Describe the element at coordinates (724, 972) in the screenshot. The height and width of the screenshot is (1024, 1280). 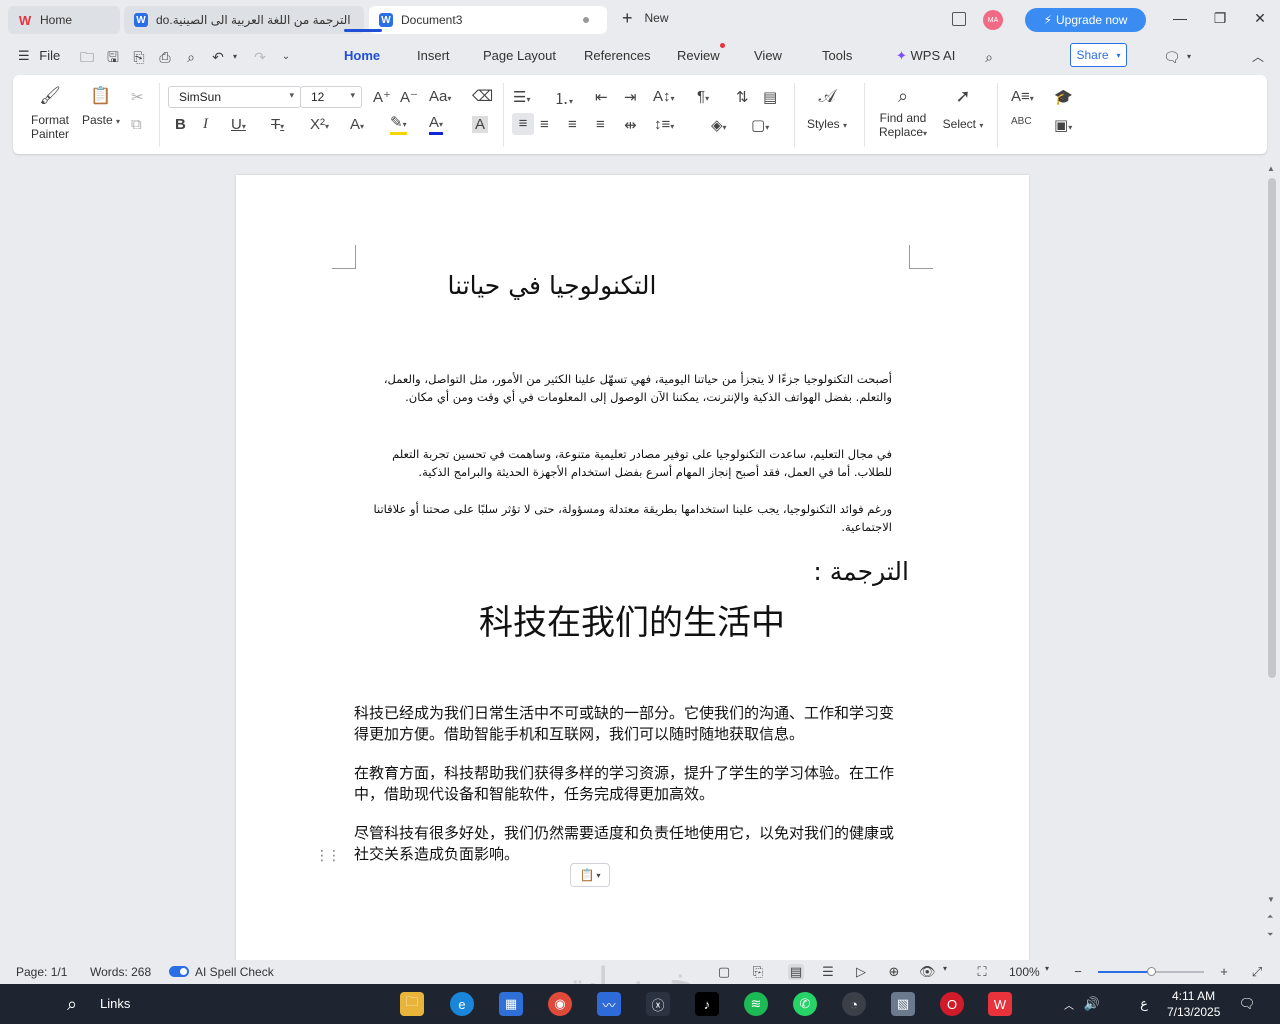
I see `protect-doc-icon: ▢` at that location.